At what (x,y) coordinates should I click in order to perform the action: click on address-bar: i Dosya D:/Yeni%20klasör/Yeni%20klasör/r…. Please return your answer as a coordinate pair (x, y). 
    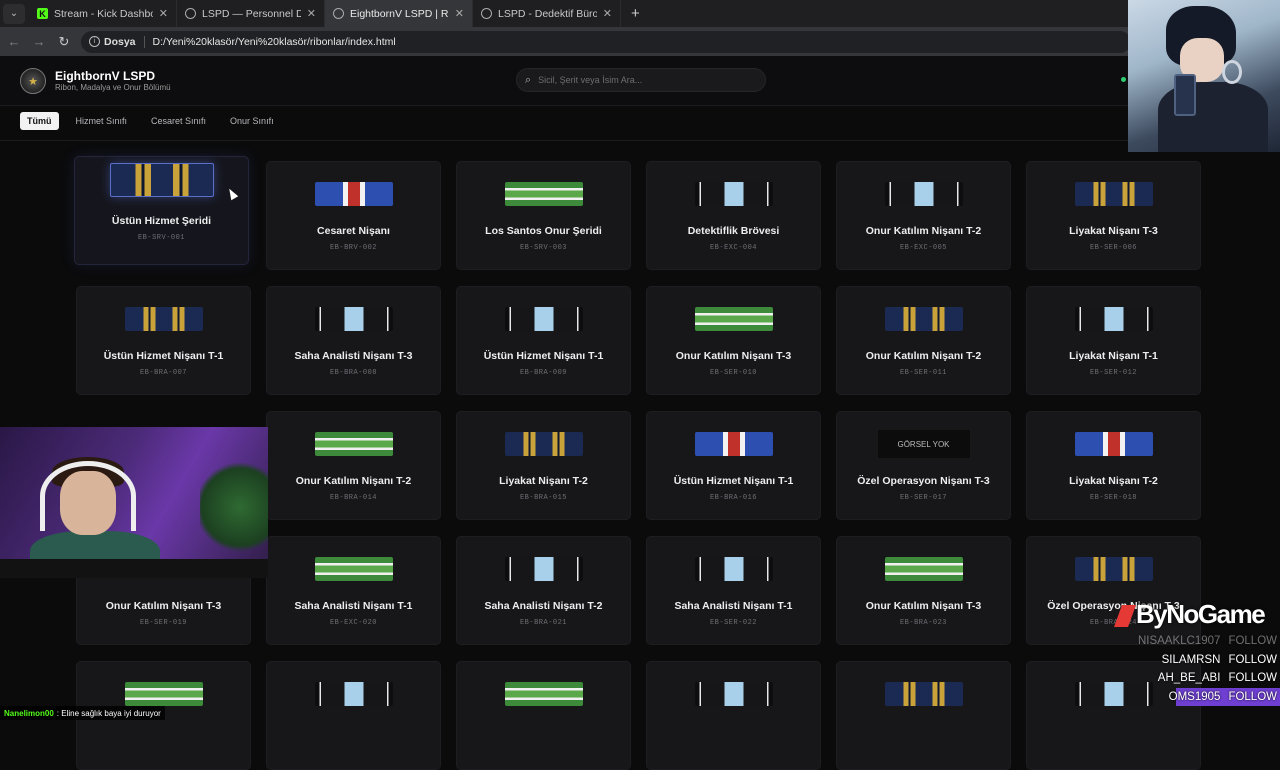
    Looking at the image, I should click on (606, 41).